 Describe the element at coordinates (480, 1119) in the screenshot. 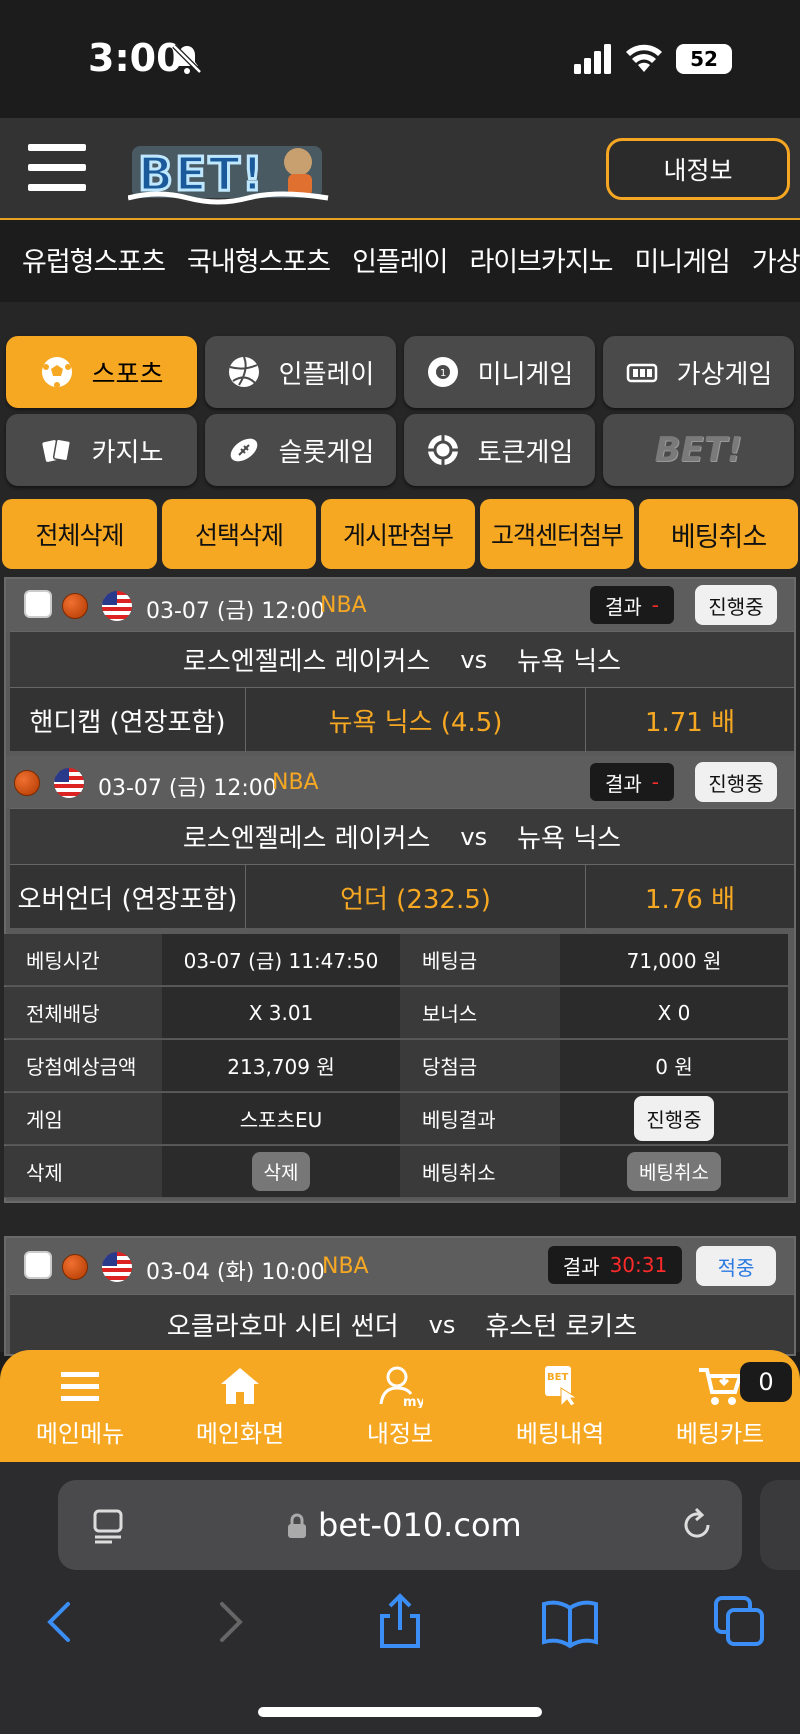

I see `bet-result-label: 베팅결과` at that location.